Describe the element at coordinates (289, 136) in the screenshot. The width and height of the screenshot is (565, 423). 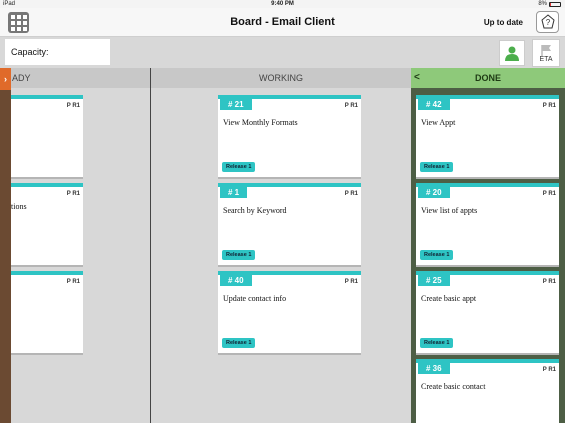
I see `story-card: # 21 P R1 View Monthly Formats Release 1` at that location.